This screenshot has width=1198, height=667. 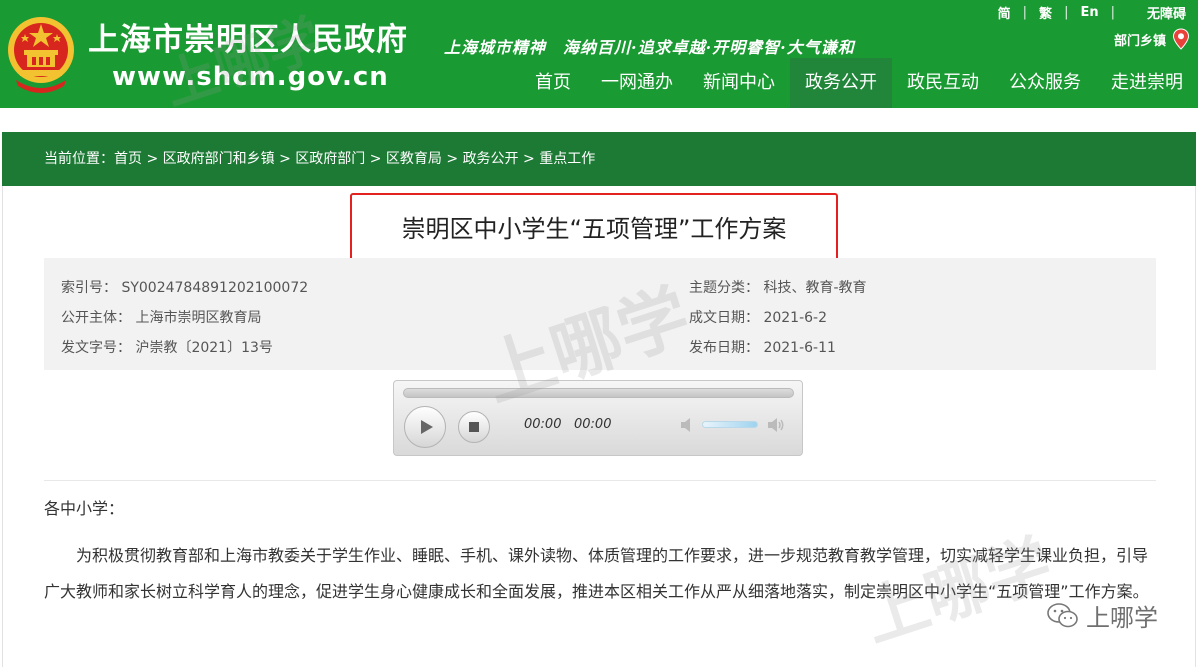 I want to click on wechat-icon, so click(x=1062, y=614).